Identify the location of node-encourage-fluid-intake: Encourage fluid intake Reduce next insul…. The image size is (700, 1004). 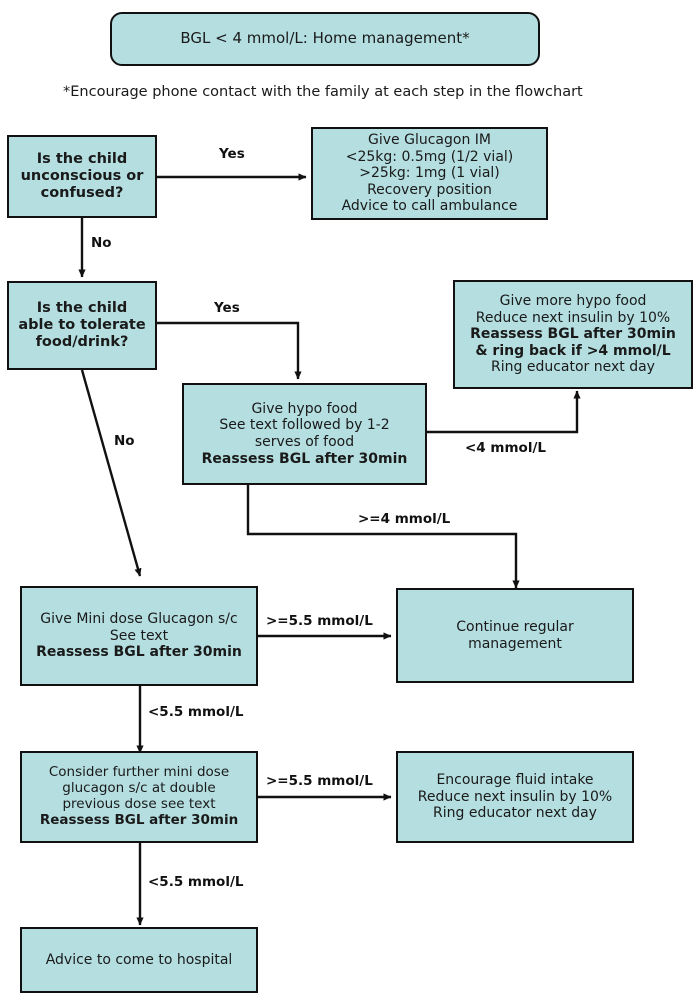
(515, 797).